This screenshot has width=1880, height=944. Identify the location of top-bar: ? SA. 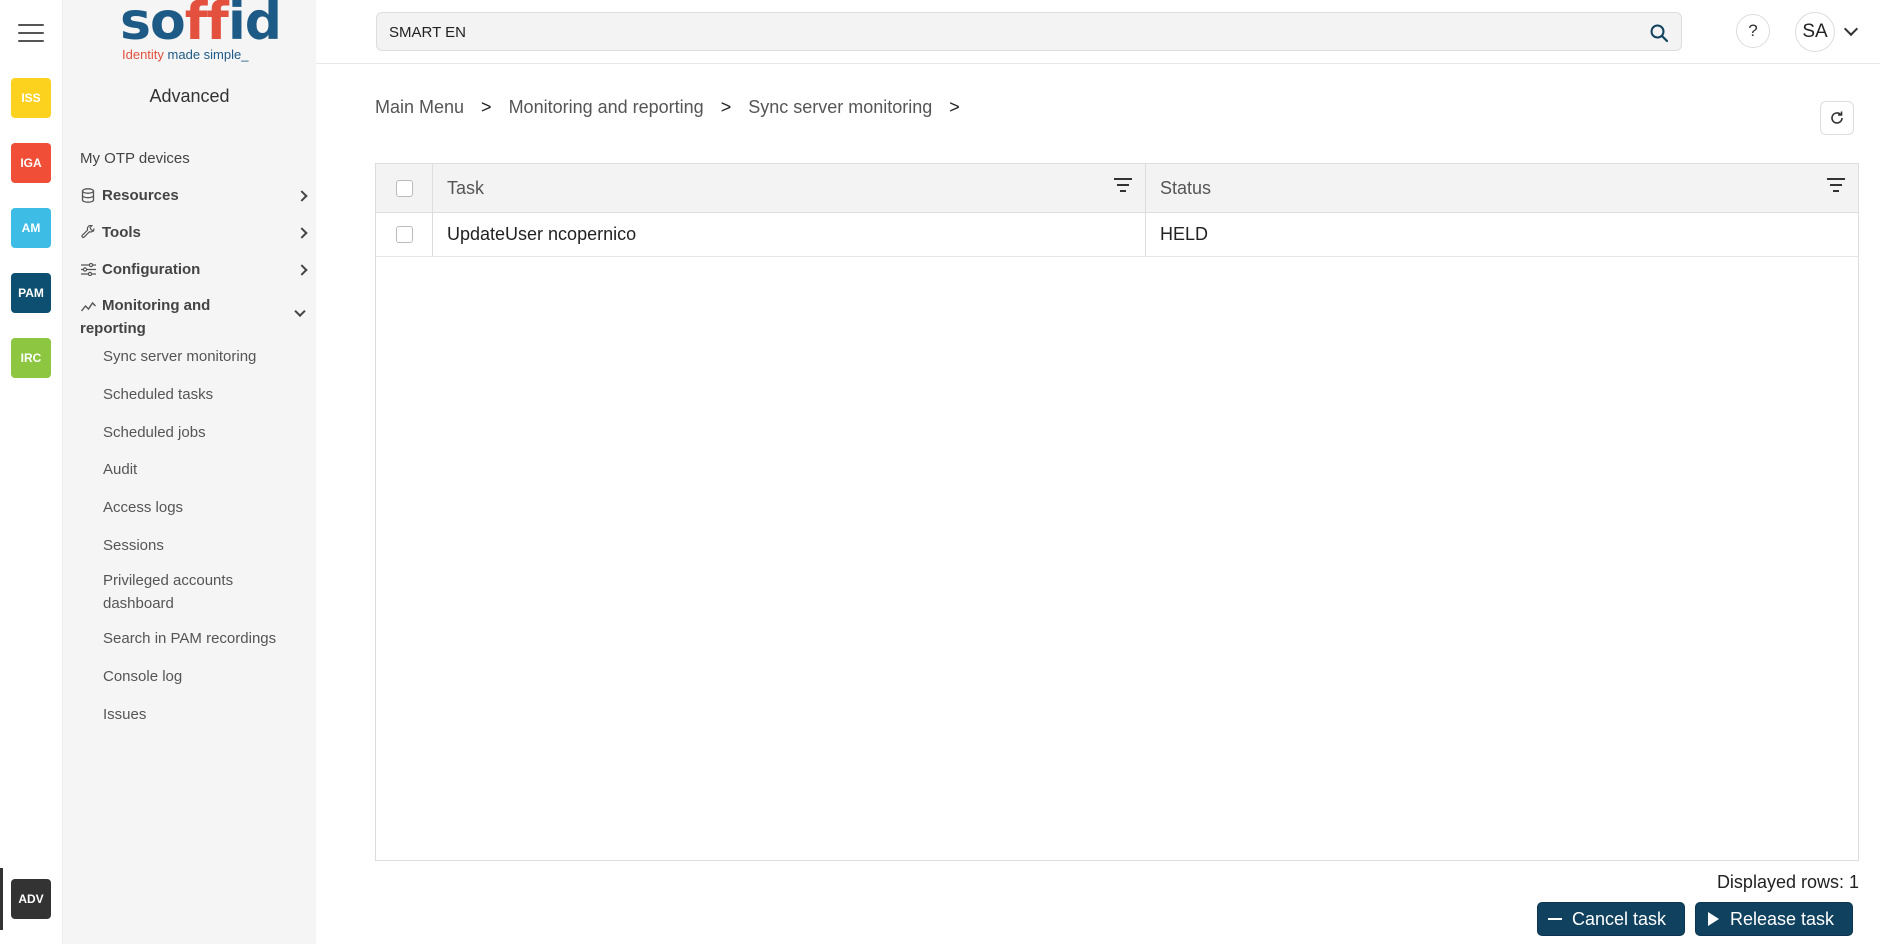
(1098, 32).